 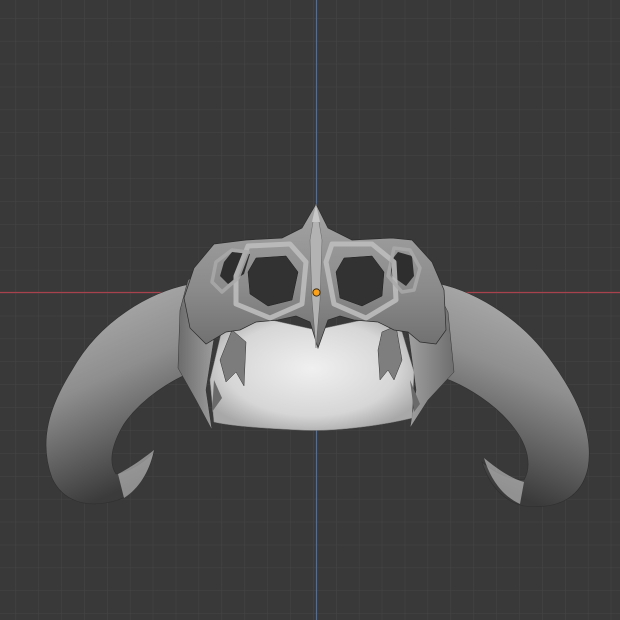 I want to click on right-inner-eye, so click(x=360, y=281).